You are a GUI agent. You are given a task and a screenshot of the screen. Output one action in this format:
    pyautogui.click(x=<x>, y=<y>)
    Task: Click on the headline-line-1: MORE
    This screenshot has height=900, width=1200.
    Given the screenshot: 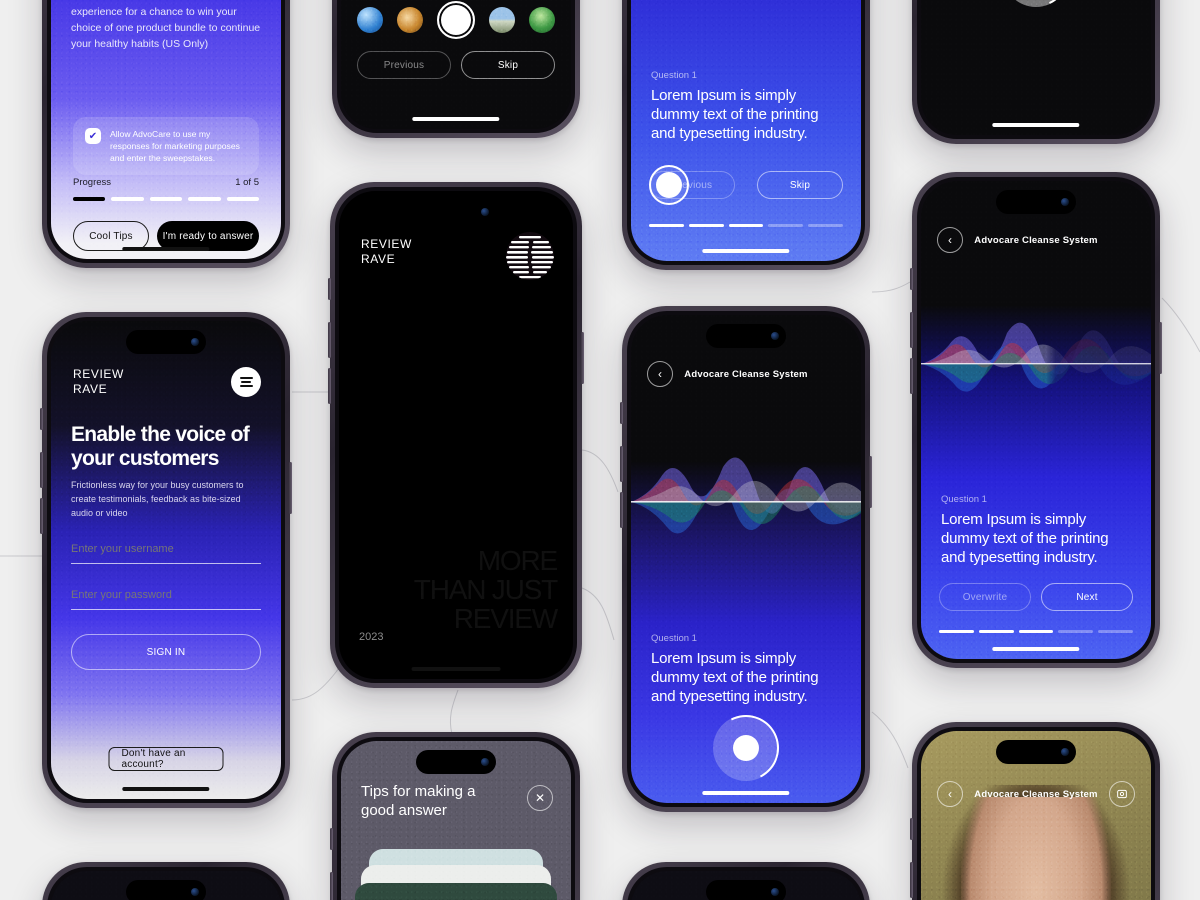 What is the action you would take?
    pyautogui.click(x=517, y=560)
    